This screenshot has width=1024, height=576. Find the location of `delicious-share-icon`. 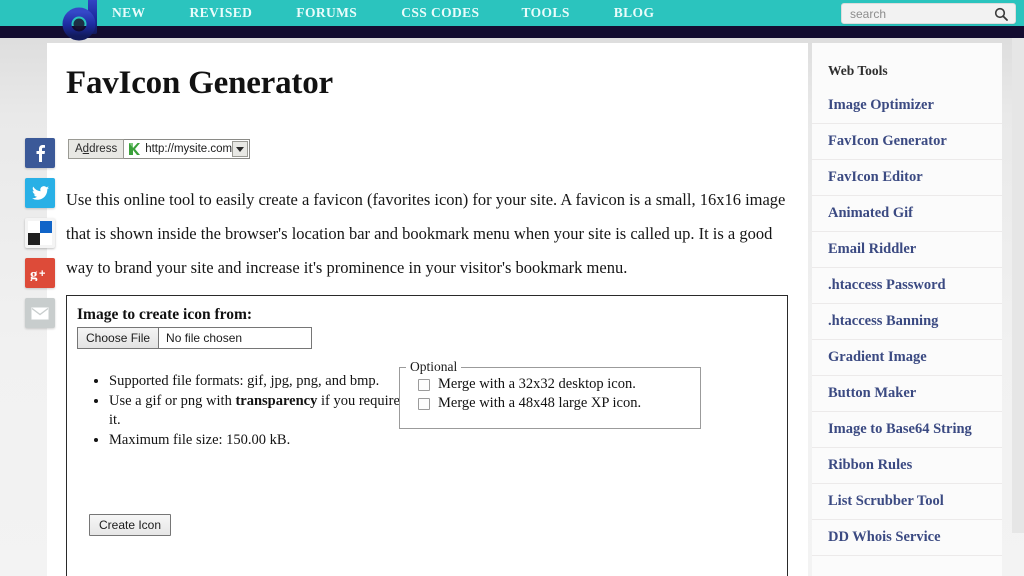

delicious-share-icon is located at coordinates (40, 233).